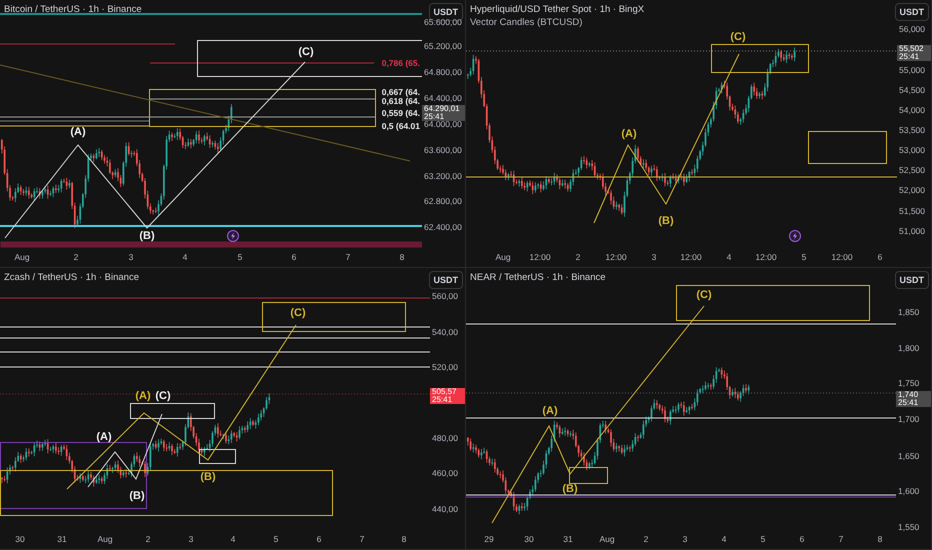 Image resolution: width=932 pixels, height=550 pixels. Describe the element at coordinates (443, 46) in the screenshot. I see `price-axis-label: 65.200,00` at that location.